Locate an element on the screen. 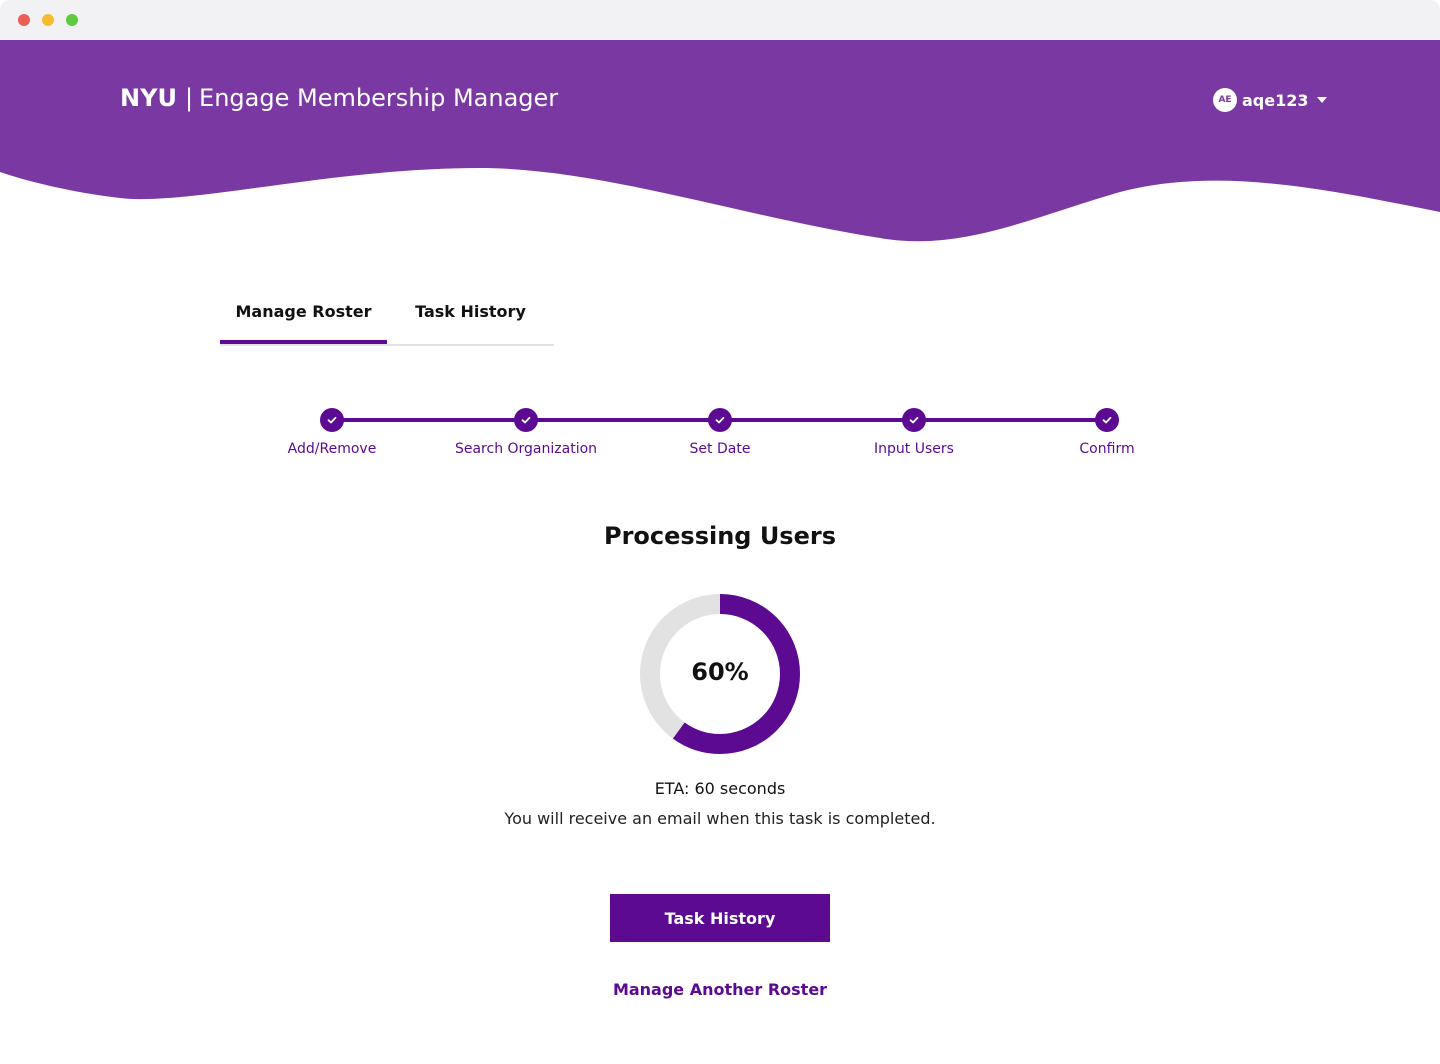 The image size is (1440, 1064). step-search-organization: Search Organization is located at coordinates (526, 432).